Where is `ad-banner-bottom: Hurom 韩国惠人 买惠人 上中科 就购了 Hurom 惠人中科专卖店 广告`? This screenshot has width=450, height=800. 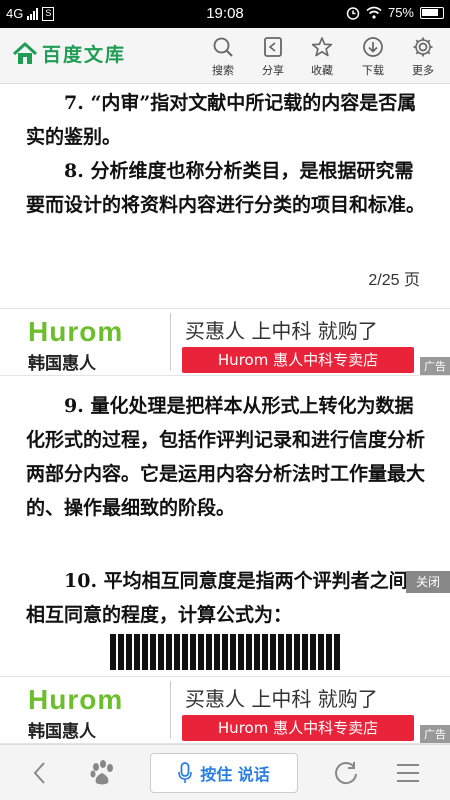
ad-banner-bottom: Hurom 韩国惠人 买惠人 上中科 就购了 Hurom 惠人中科专卖店 广告 is located at coordinates (225, 710).